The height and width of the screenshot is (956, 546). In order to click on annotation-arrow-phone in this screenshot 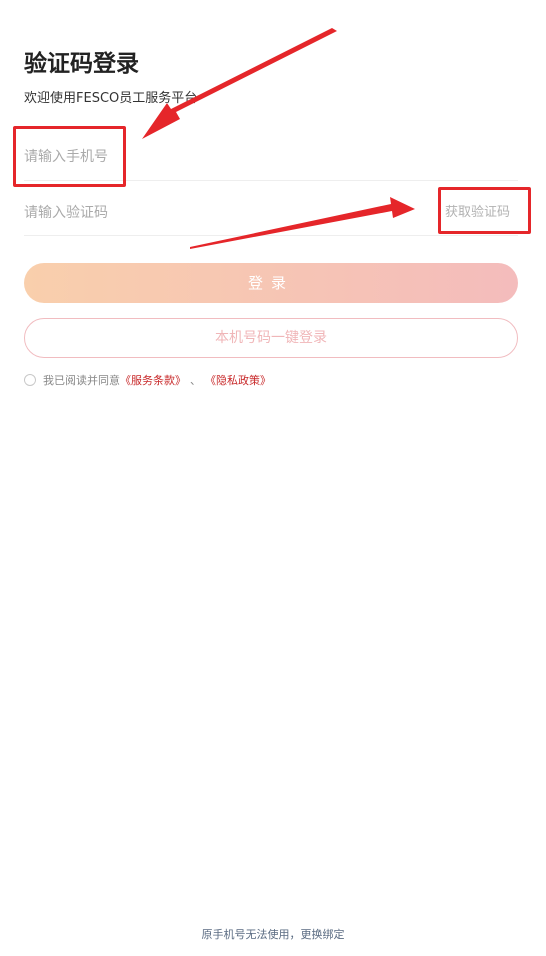, I will do `click(239, 83)`.